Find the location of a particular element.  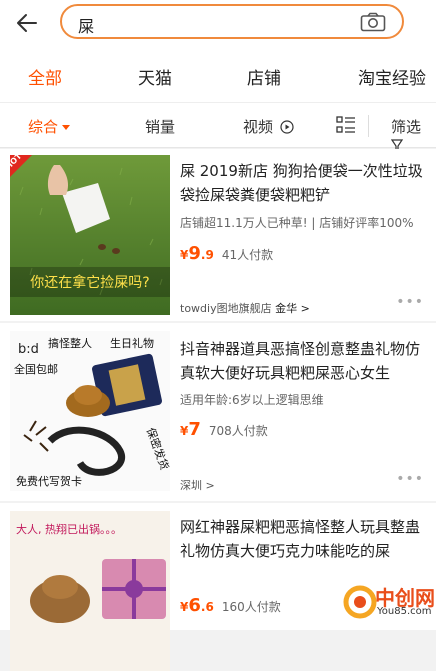

product-image: 大人, 热翔已出锅。。。 is located at coordinates (90, 591).